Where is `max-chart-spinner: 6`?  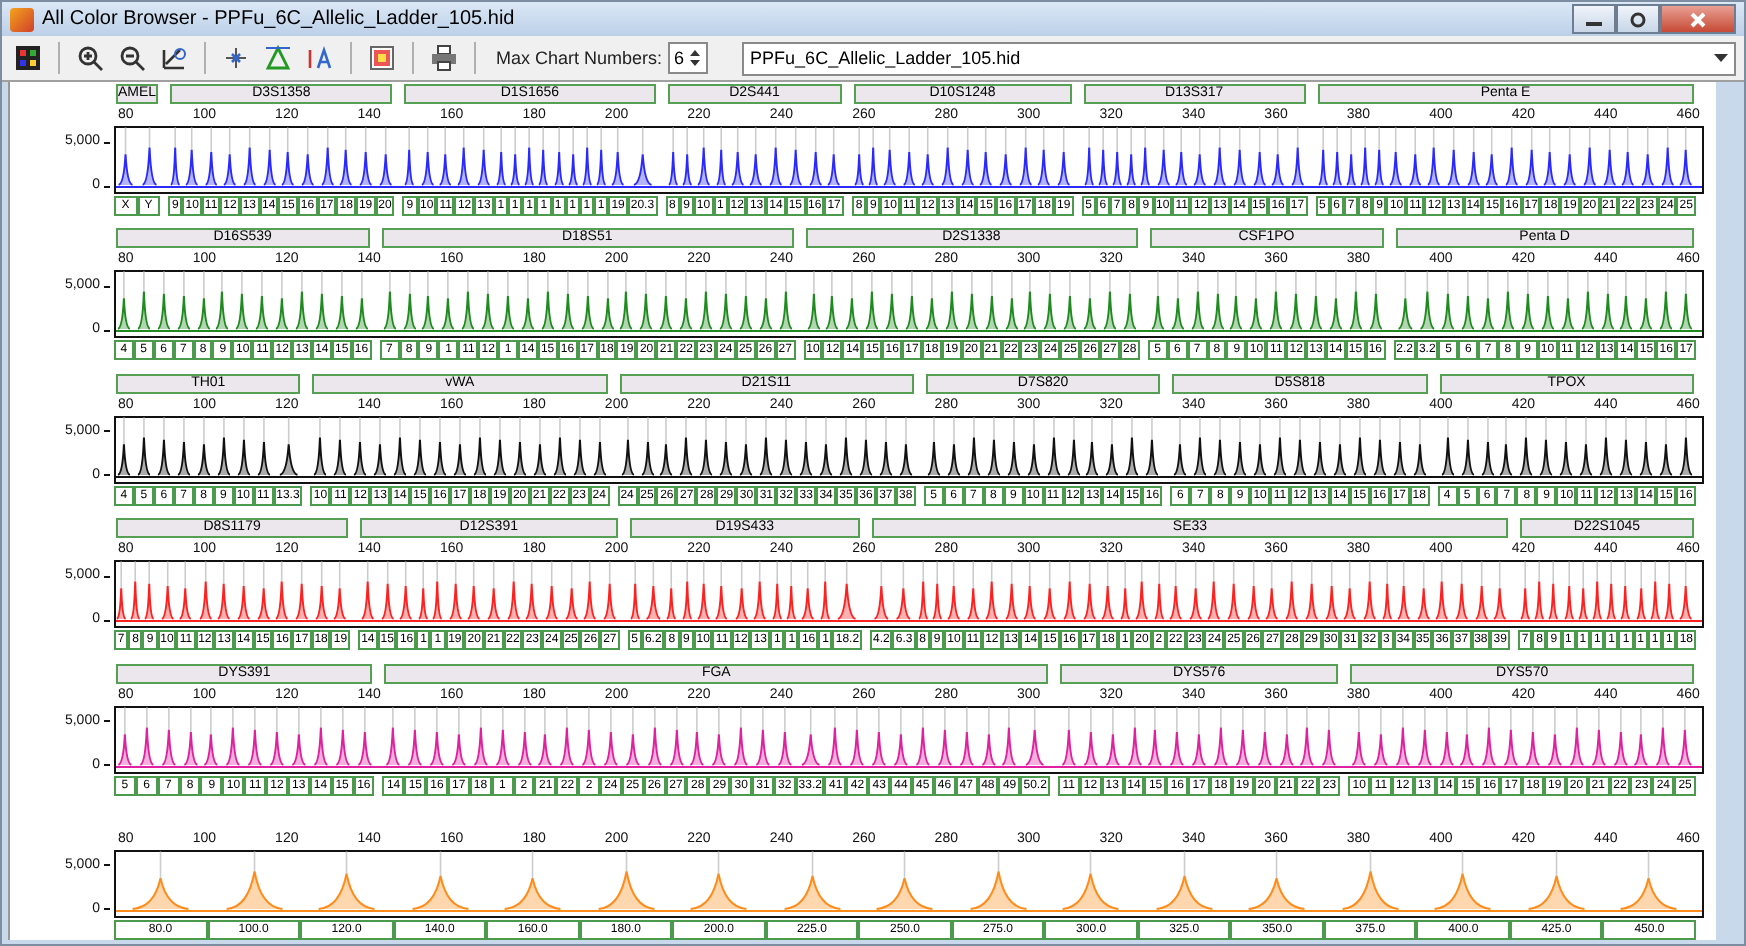 max-chart-spinner: 6 is located at coordinates (688, 58).